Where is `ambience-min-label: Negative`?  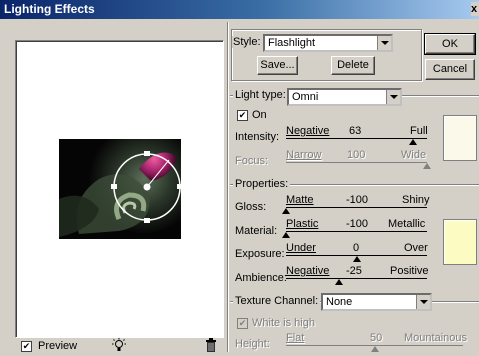 ambience-min-label: Negative is located at coordinates (308, 271).